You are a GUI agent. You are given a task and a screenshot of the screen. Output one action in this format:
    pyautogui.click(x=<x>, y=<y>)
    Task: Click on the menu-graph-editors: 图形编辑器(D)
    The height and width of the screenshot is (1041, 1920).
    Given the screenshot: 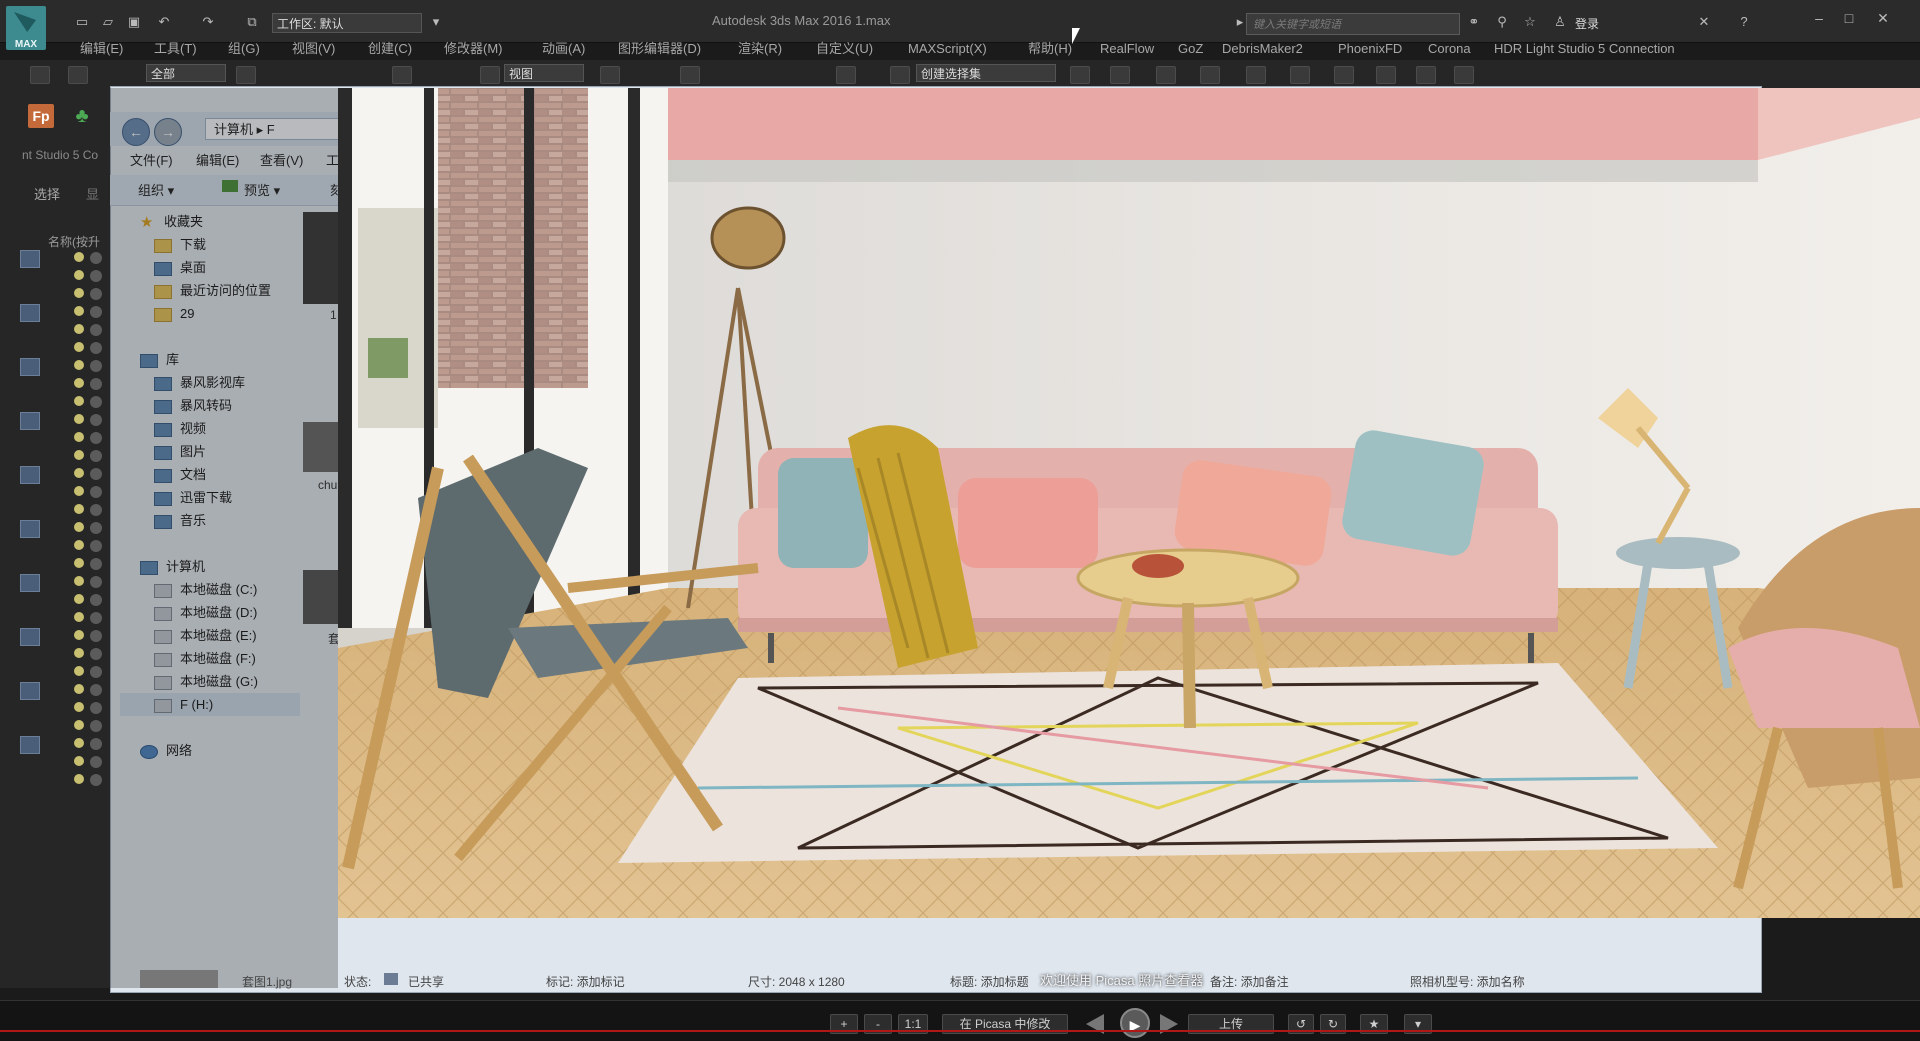 What is the action you would take?
    pyautogui.click(x=659, y=49)
    